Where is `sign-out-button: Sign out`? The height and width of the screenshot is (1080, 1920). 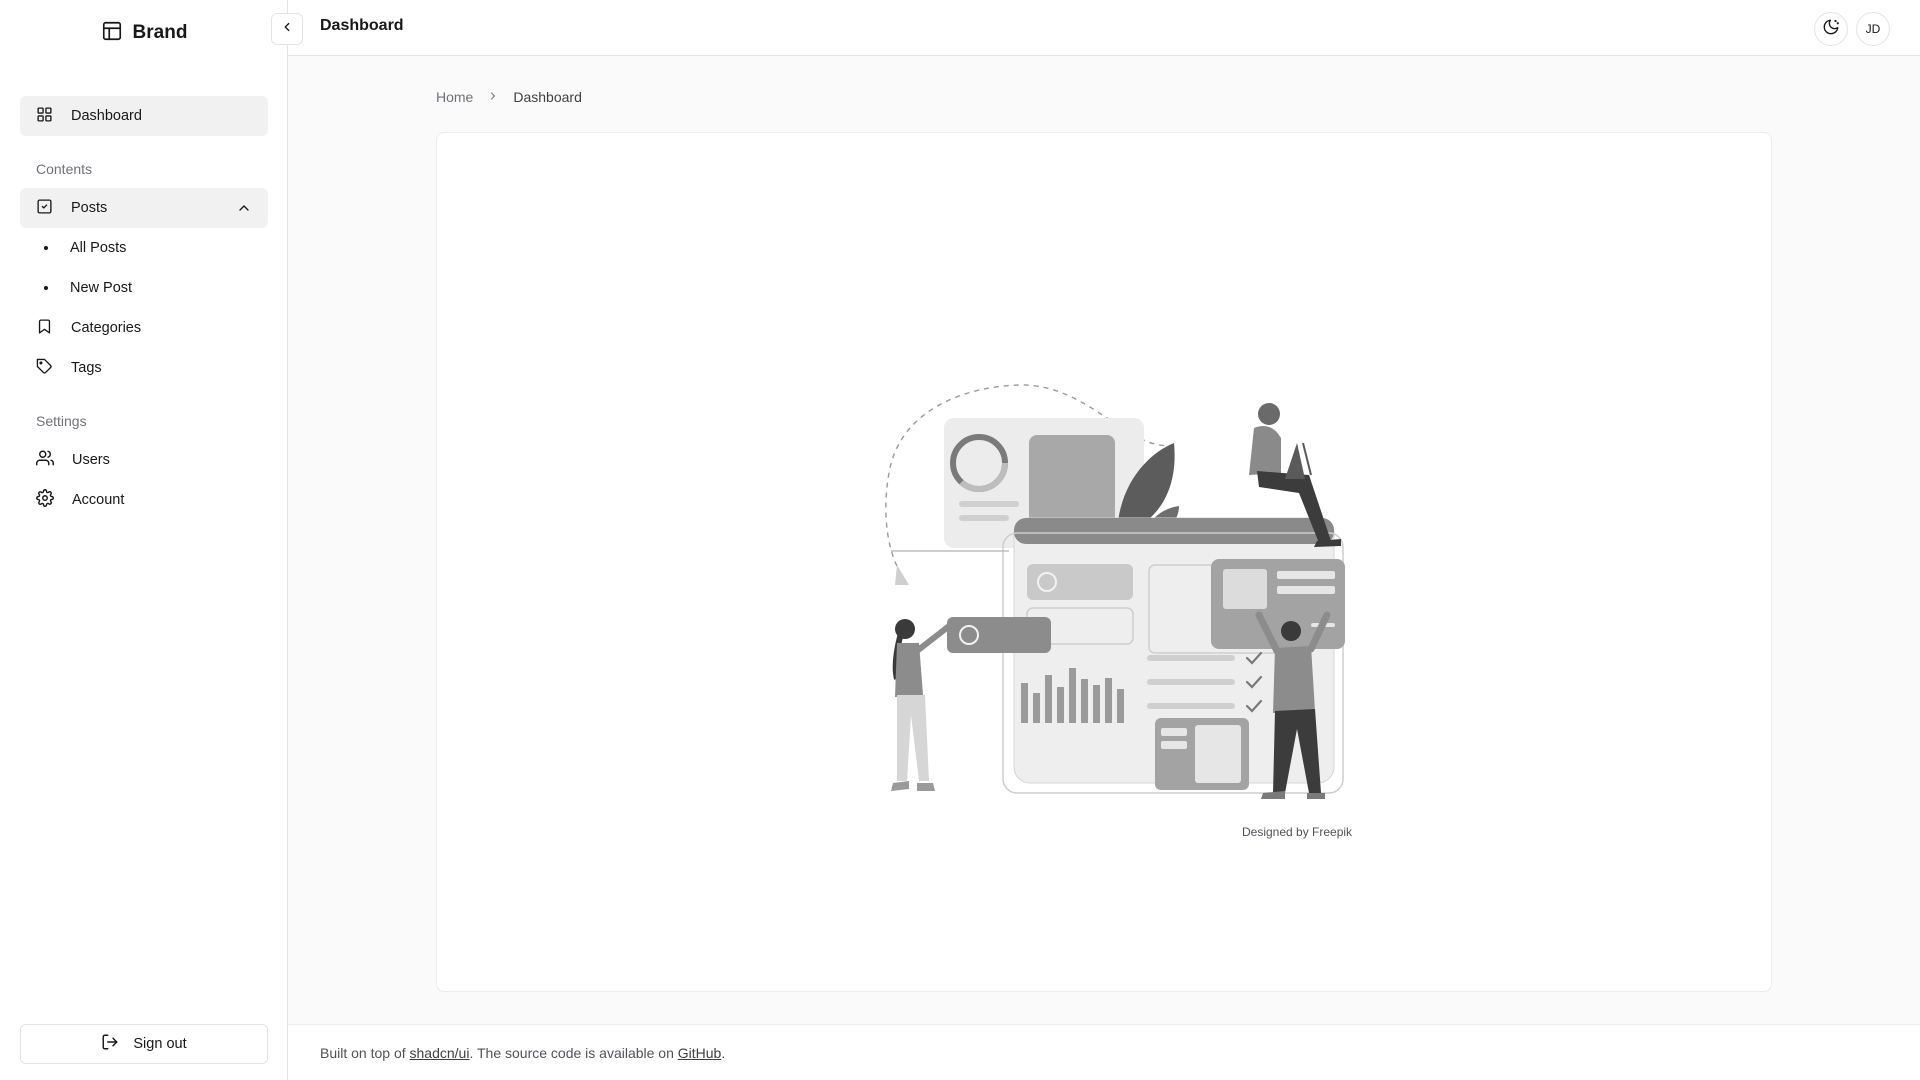
sign-out-button: Sign out is located at coordinates (144, 1044).